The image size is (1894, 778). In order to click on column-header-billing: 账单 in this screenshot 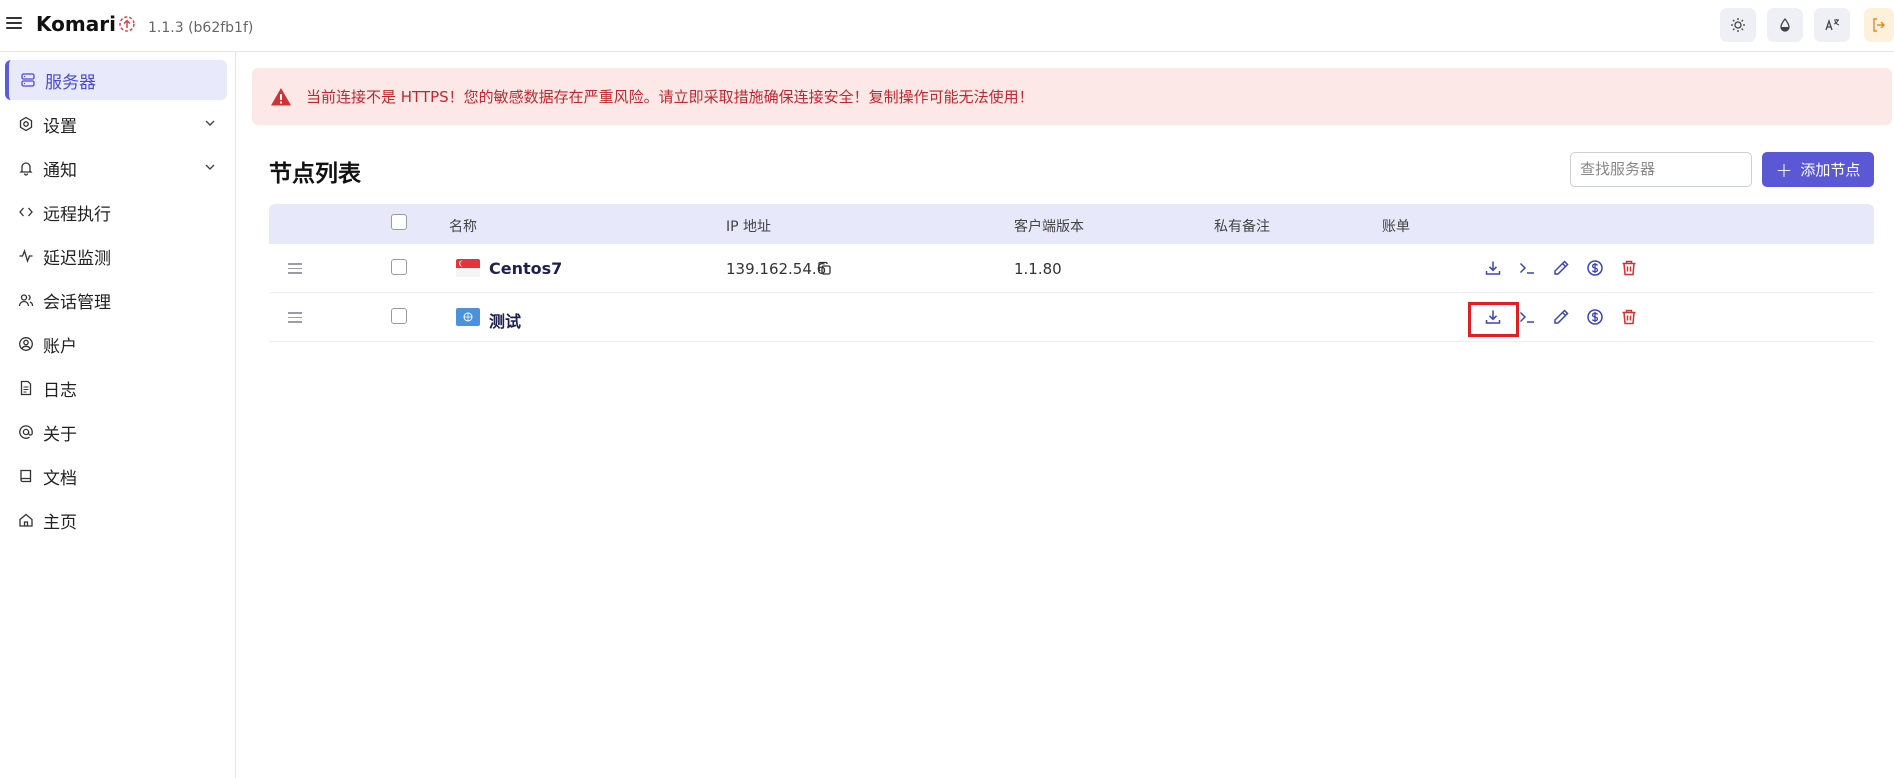, I will do `click(1396, 227)`.